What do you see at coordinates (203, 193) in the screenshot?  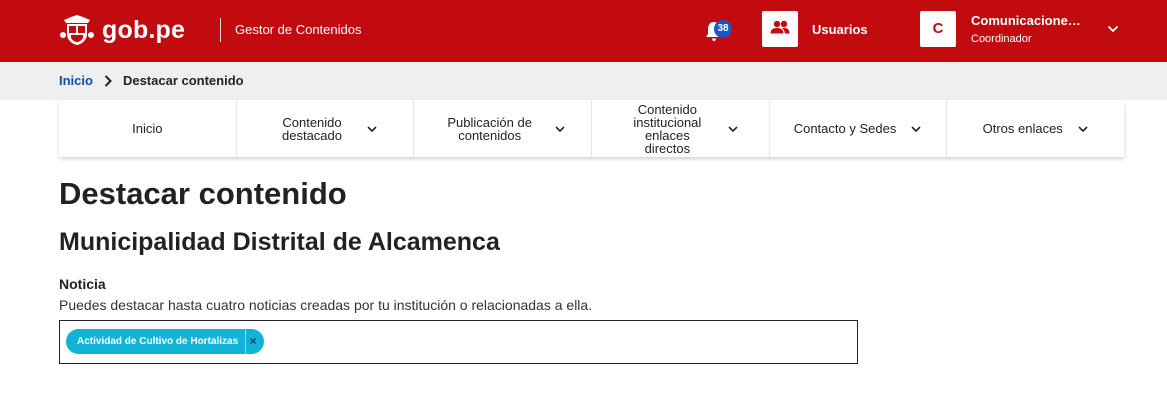 I see `page-title: Destacar contenido` at bounding box center [203, 193].